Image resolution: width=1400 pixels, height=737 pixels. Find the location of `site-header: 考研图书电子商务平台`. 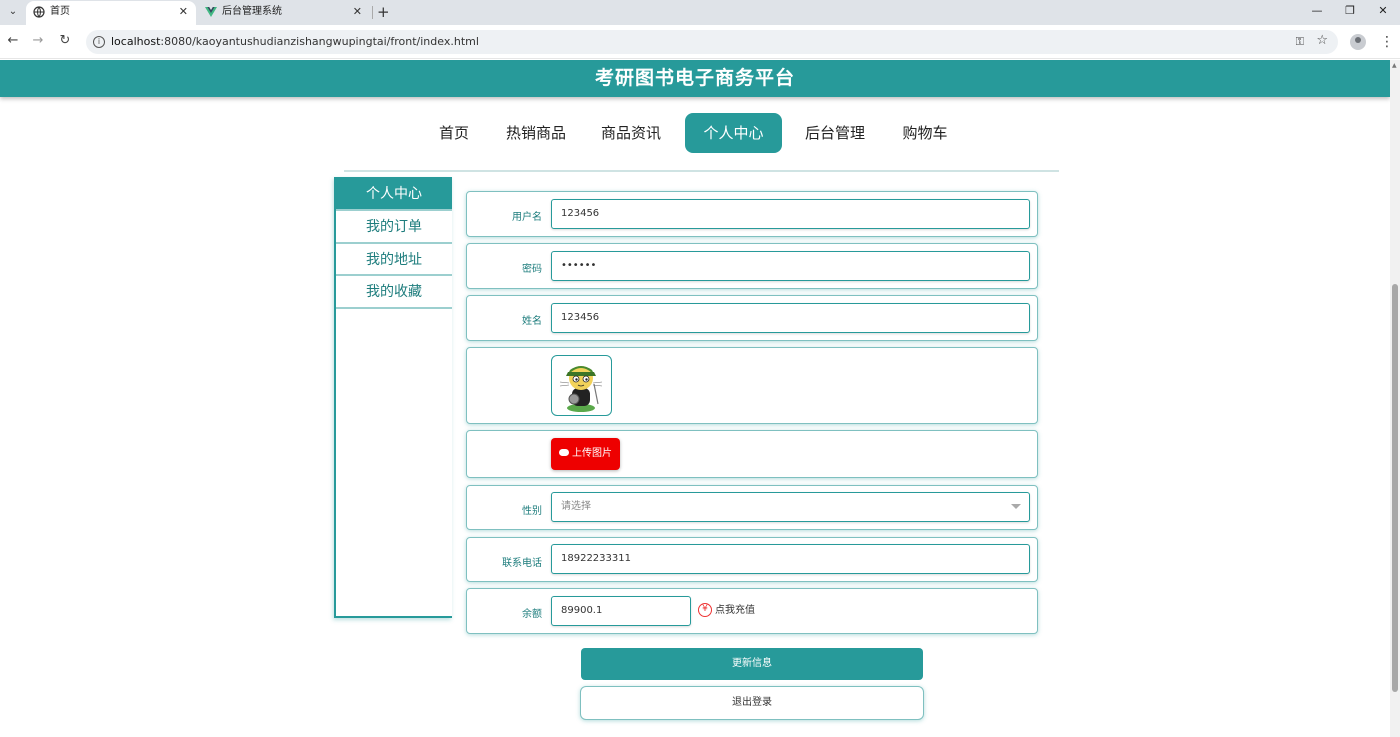

site-header: 考研图书电子商务平台 is located at coordinates (695, 78).